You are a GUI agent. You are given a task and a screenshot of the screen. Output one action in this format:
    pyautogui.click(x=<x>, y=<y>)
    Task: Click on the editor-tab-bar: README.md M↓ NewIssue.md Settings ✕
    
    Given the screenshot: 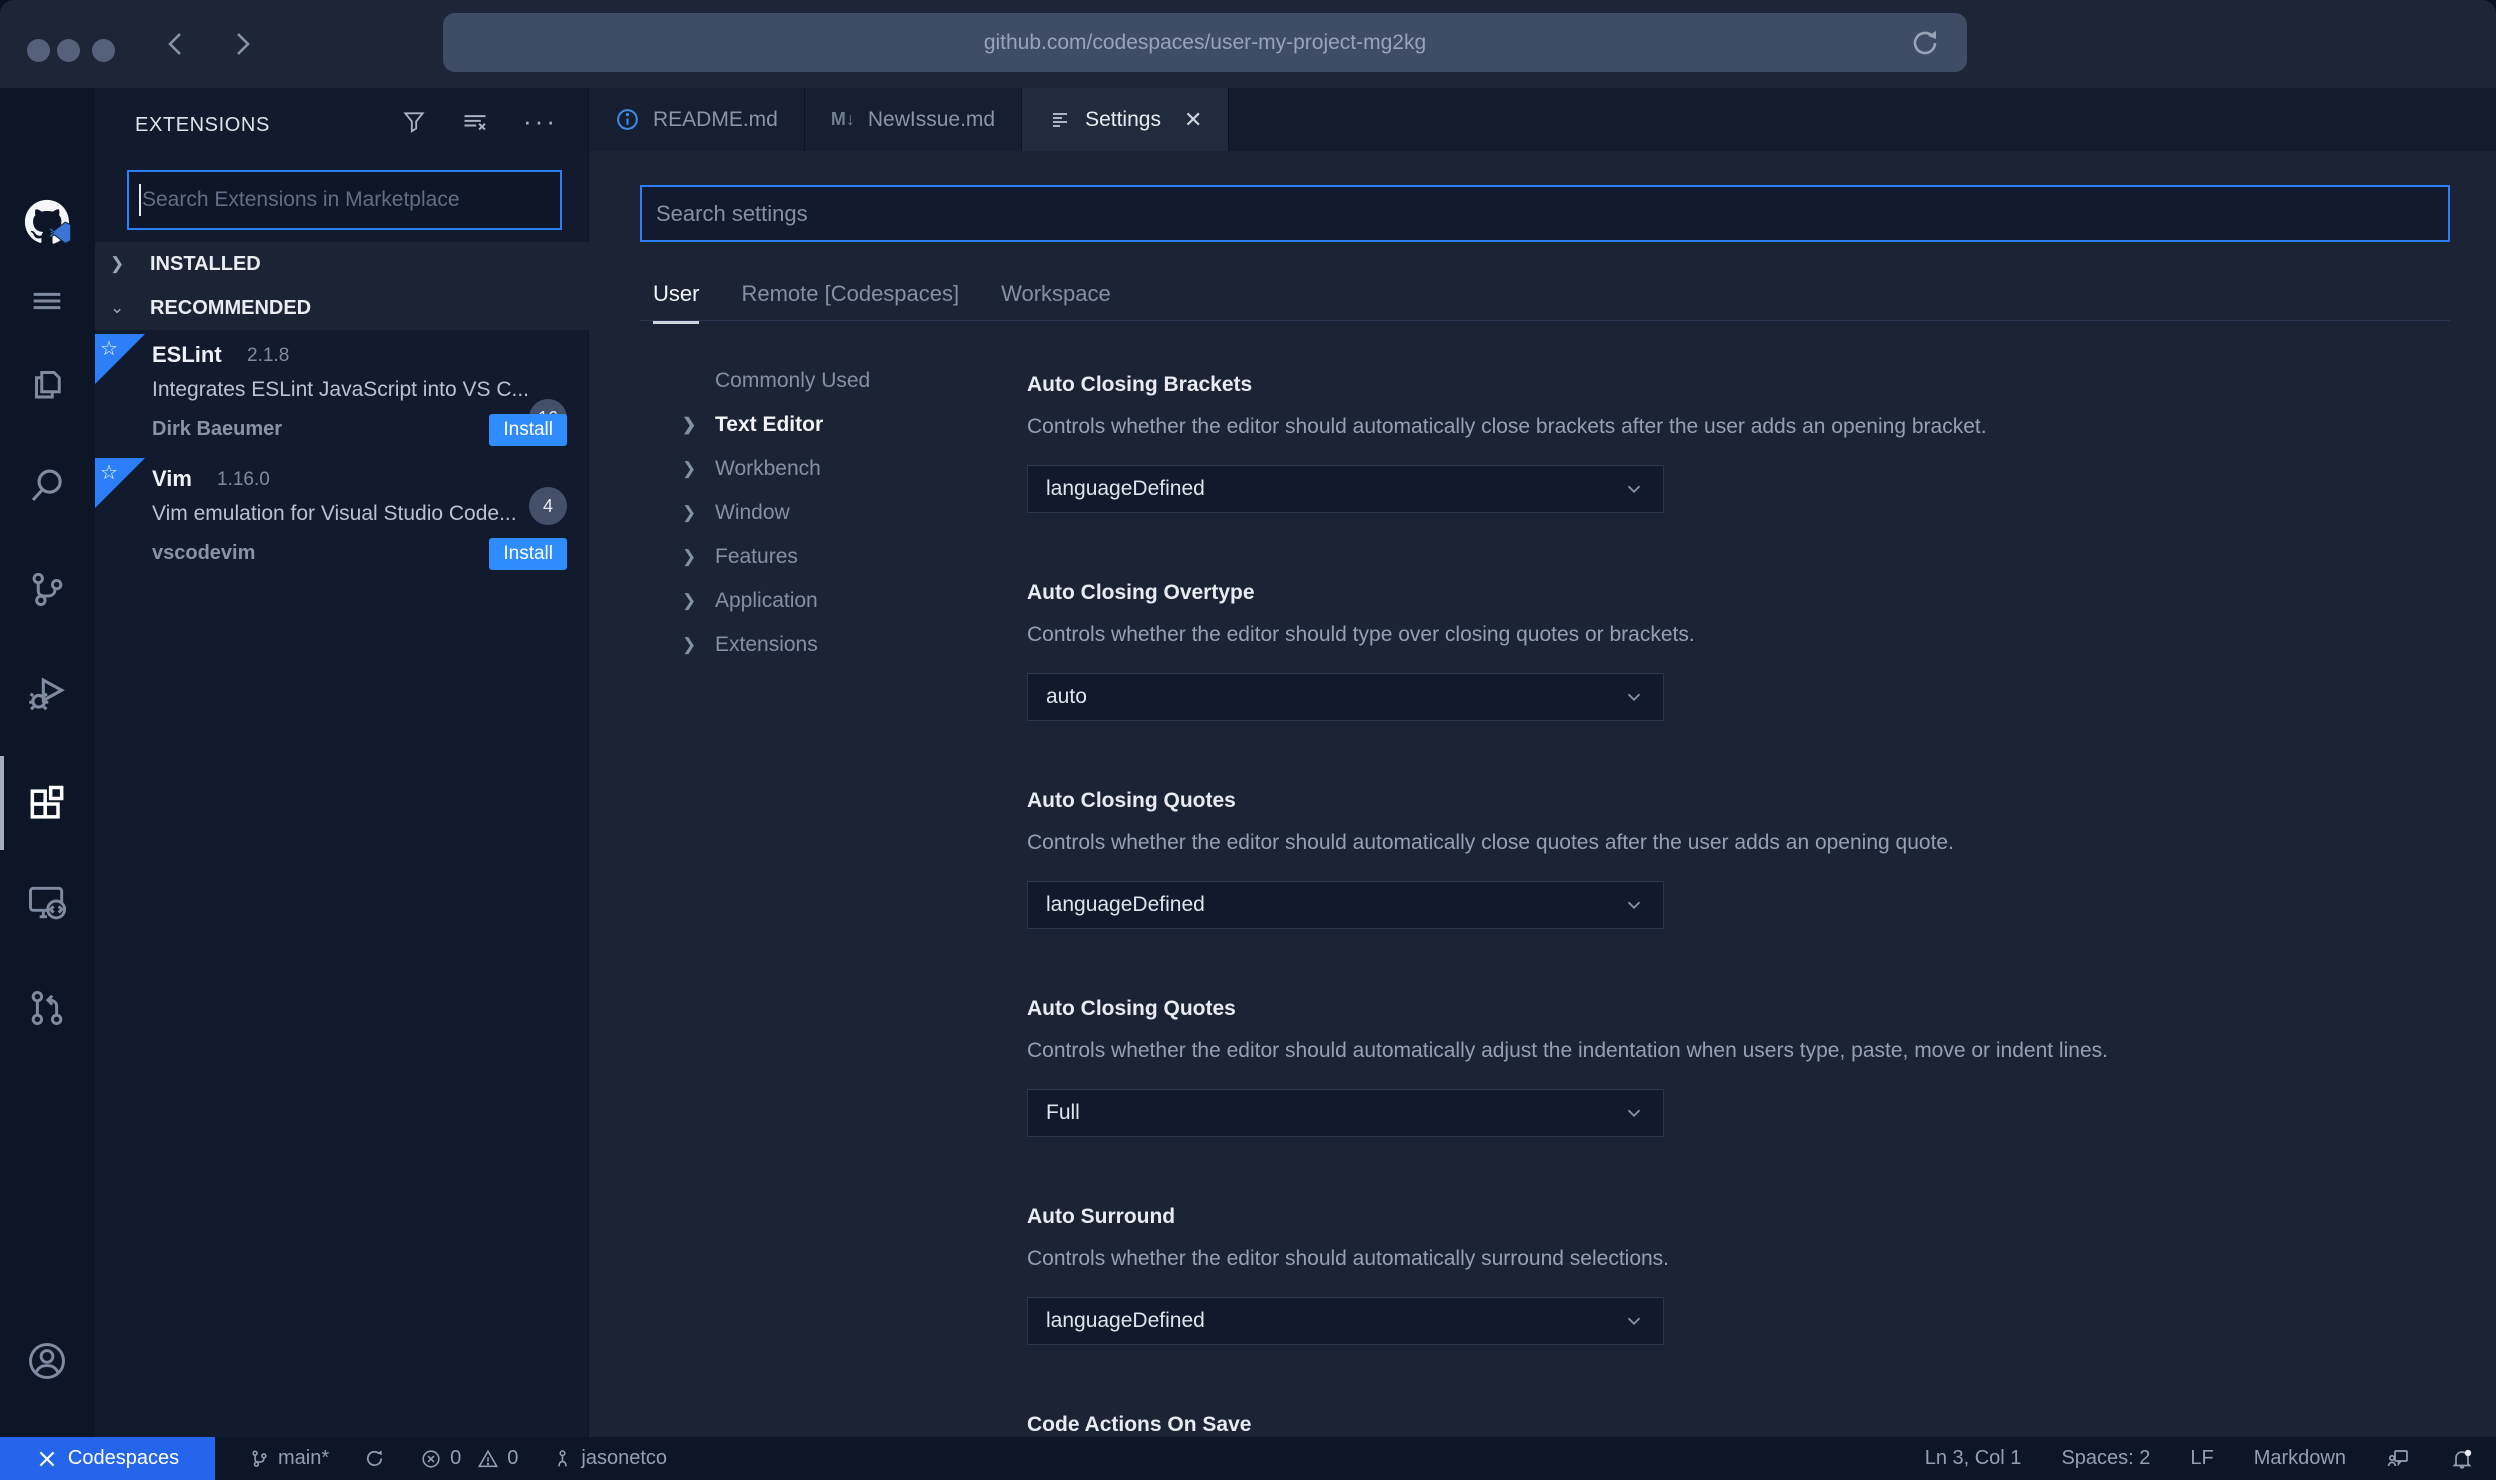 What is the action you would take?
    pyautogui.click(x=1542, y=119)
    